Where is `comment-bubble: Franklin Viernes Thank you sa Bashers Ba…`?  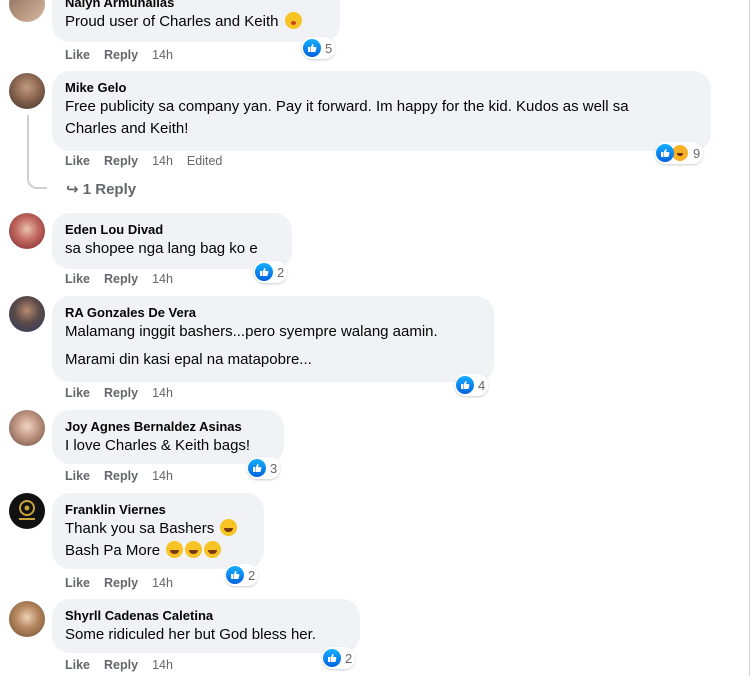
comment-bubble: Franklin Viernes Thank you sa Bashers Ba… is located at coordinates (158, 531).